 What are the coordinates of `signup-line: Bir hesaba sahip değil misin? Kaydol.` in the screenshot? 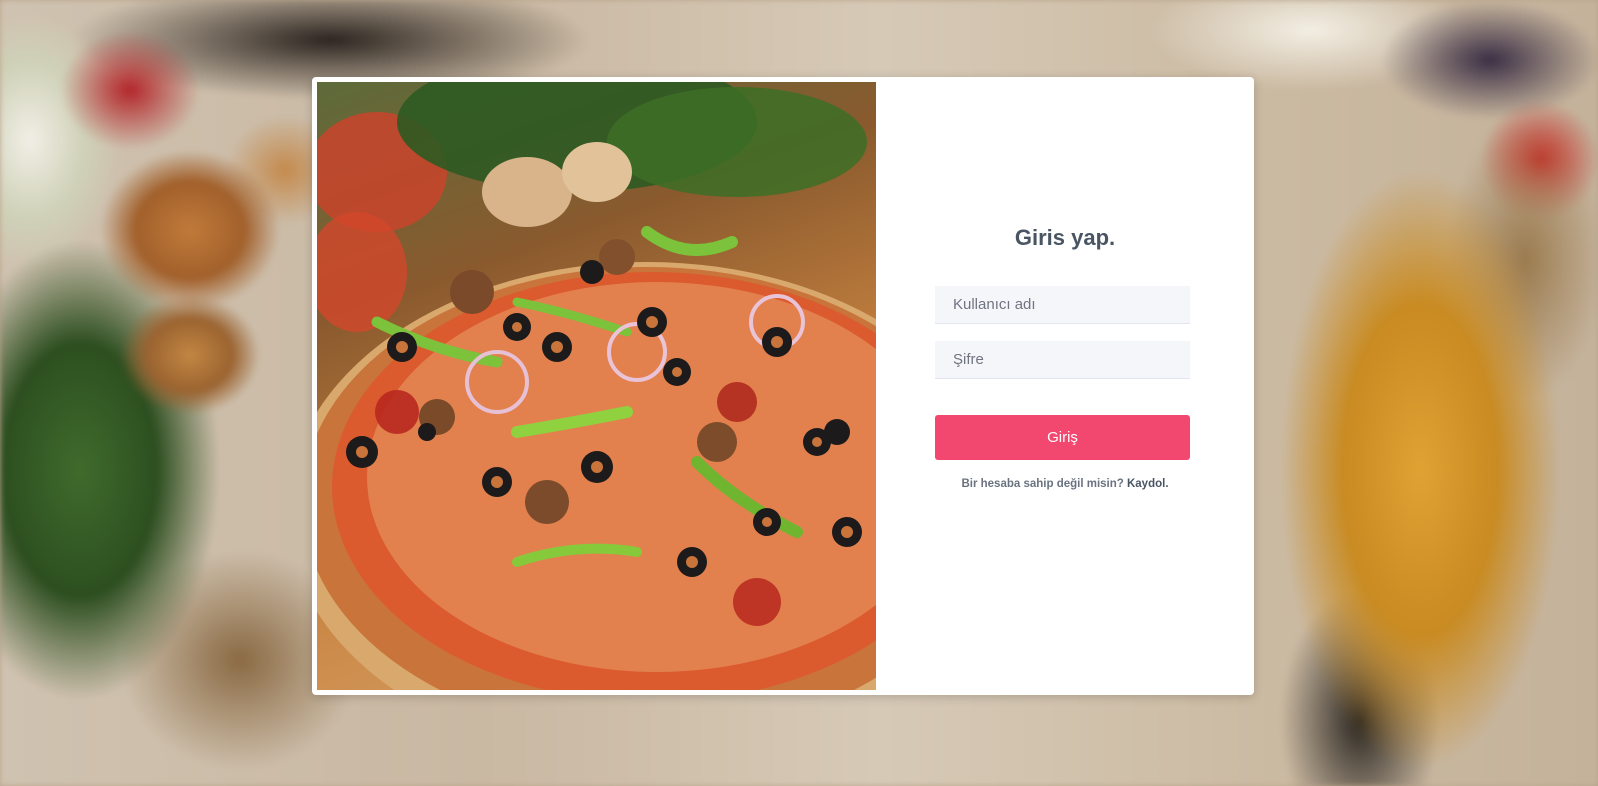 It's located at (1065, 484).